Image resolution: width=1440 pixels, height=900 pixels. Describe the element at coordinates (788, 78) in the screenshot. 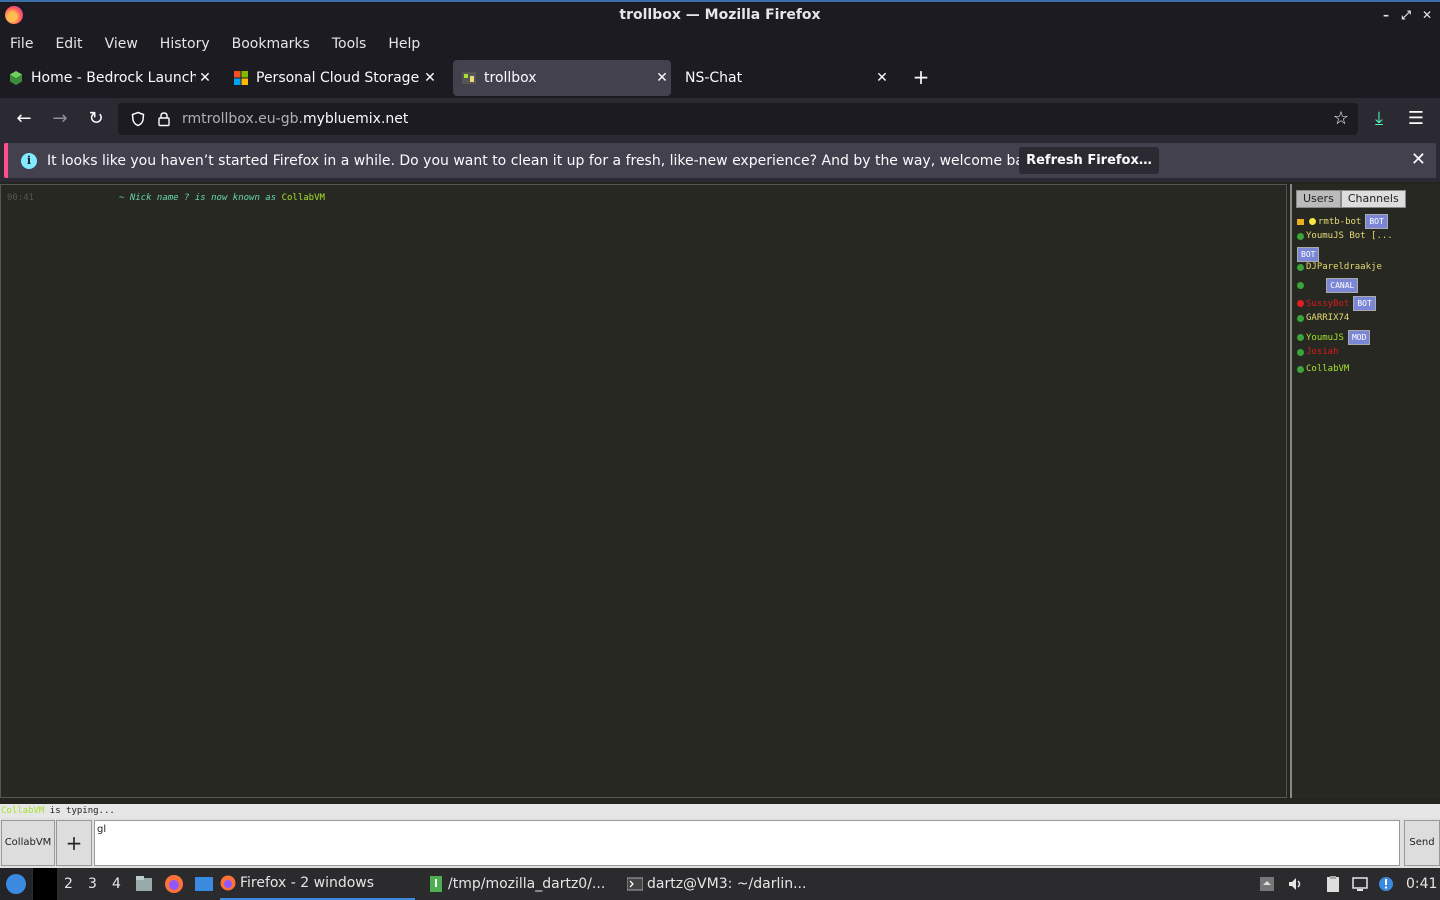

I see `tab-ns-chat: NS-Chat ✕` at that location.